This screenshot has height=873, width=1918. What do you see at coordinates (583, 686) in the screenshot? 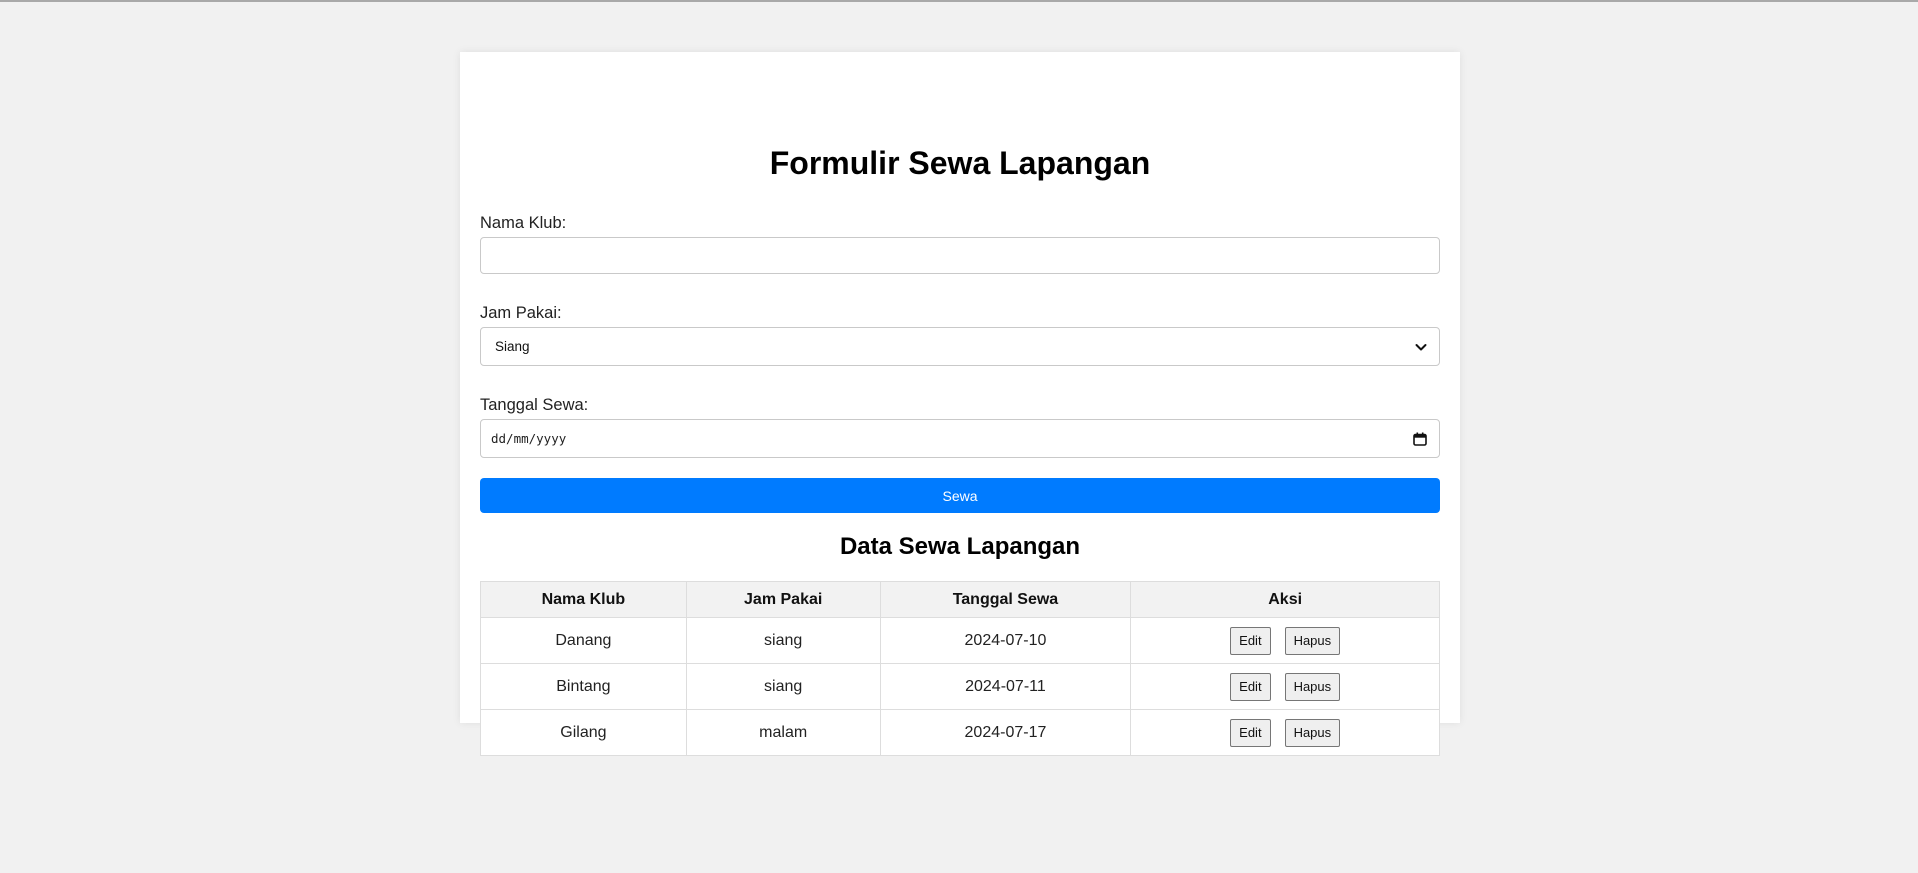
I see `cell-club-name: Bintang` at bounding box center [583, 686].